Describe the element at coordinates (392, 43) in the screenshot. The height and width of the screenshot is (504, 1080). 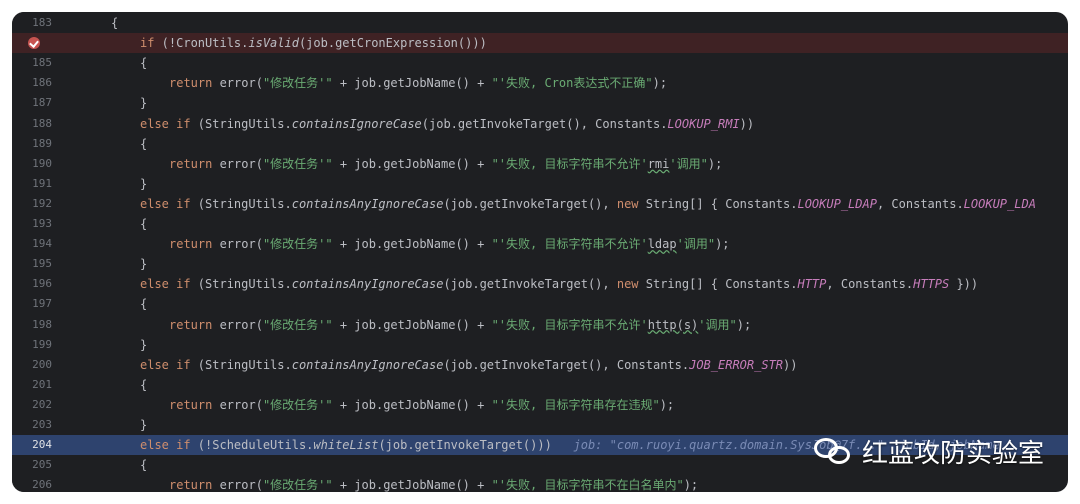
I see `code-token: (job.getCronExpression()))` at that location.